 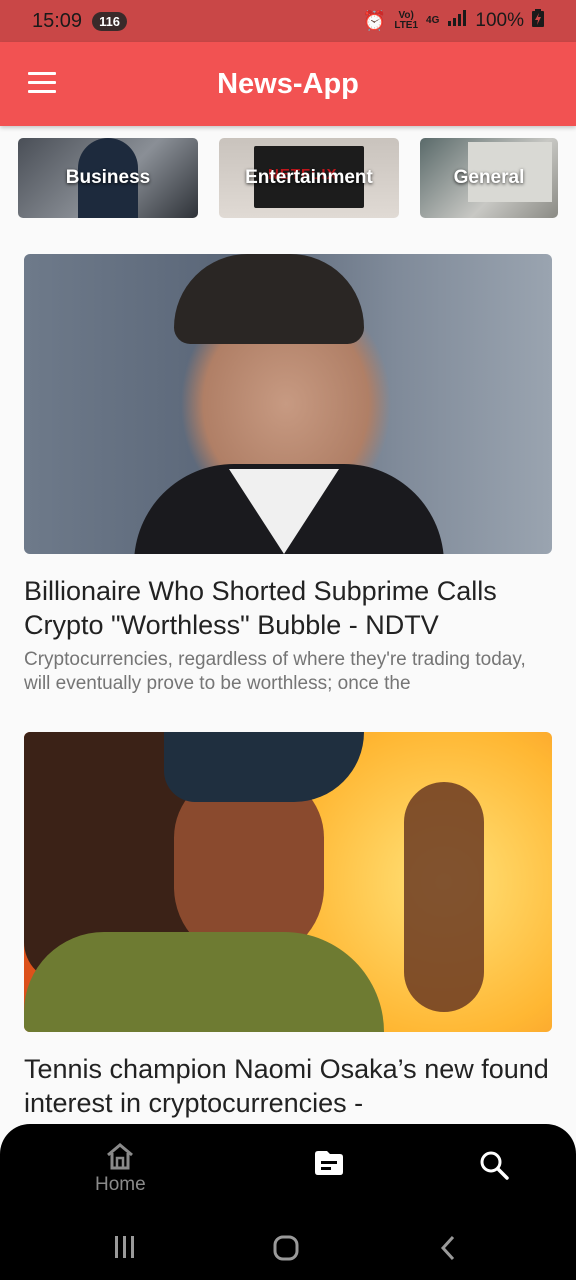 What do you see at coordinates (288, 1202) in the screenshot?
I see `bottom-navigation: Home` at bounding box center [288, 1202].